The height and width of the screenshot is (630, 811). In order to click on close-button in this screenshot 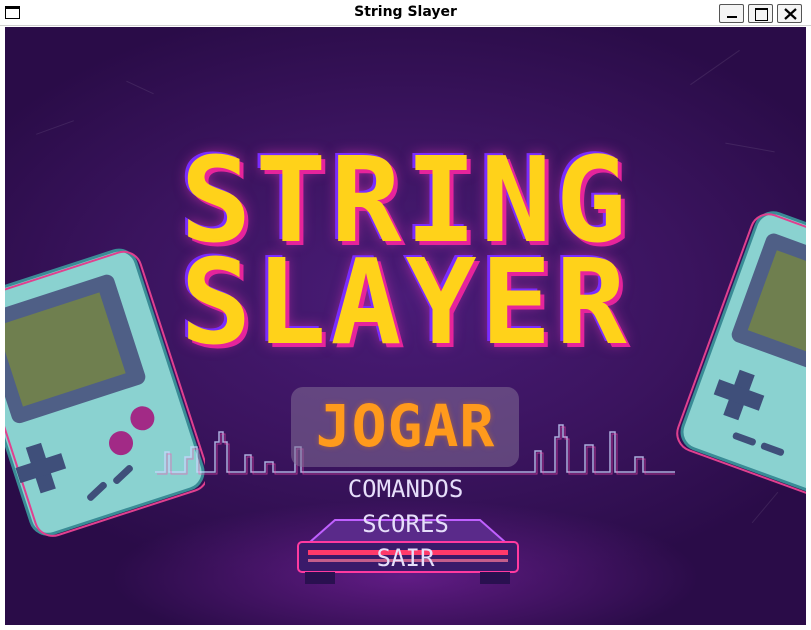, I will do `click(789, 13)`.